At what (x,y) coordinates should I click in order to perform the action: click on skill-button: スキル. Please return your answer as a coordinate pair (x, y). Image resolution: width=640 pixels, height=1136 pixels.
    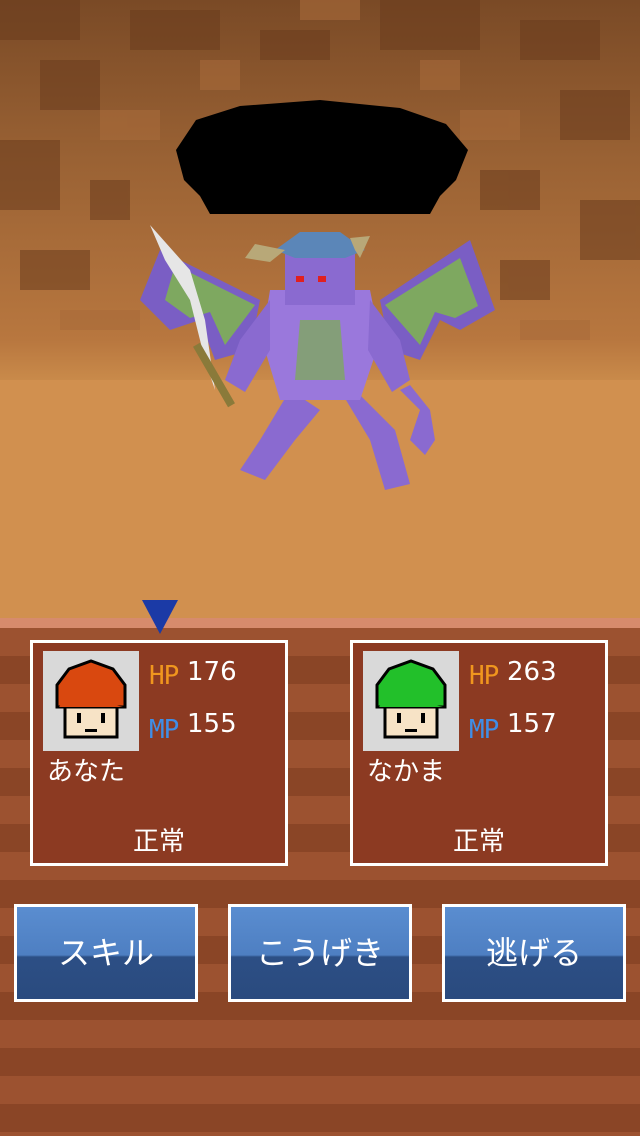
    Looking at the image, I should click on (106, 953).